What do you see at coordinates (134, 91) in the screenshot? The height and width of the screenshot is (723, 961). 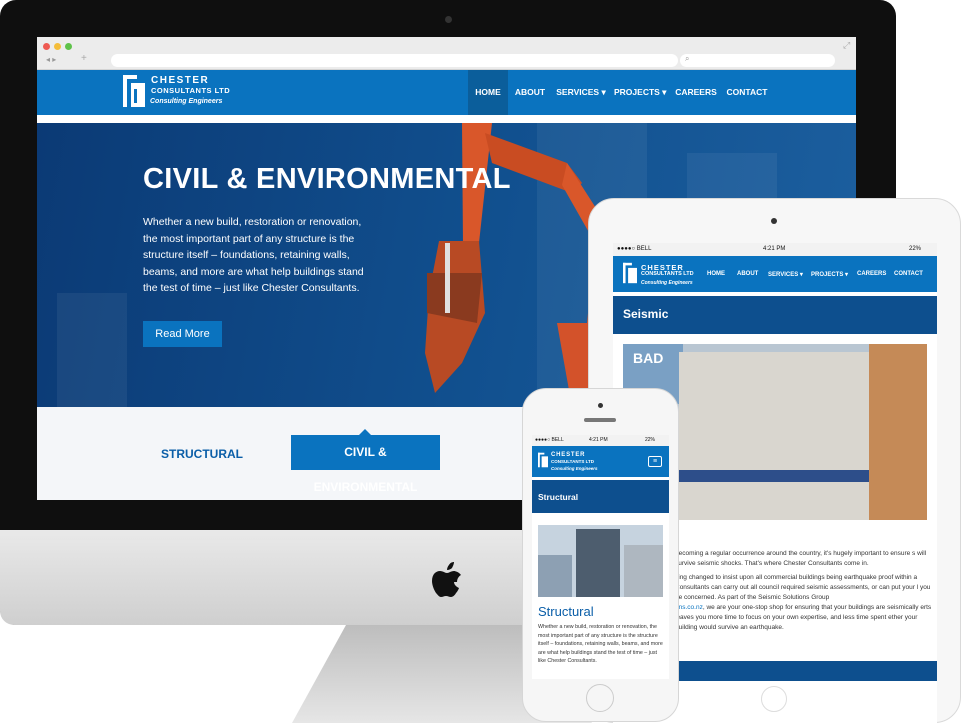 I see `logo-mark-icon` at bounding box center [134, 91].